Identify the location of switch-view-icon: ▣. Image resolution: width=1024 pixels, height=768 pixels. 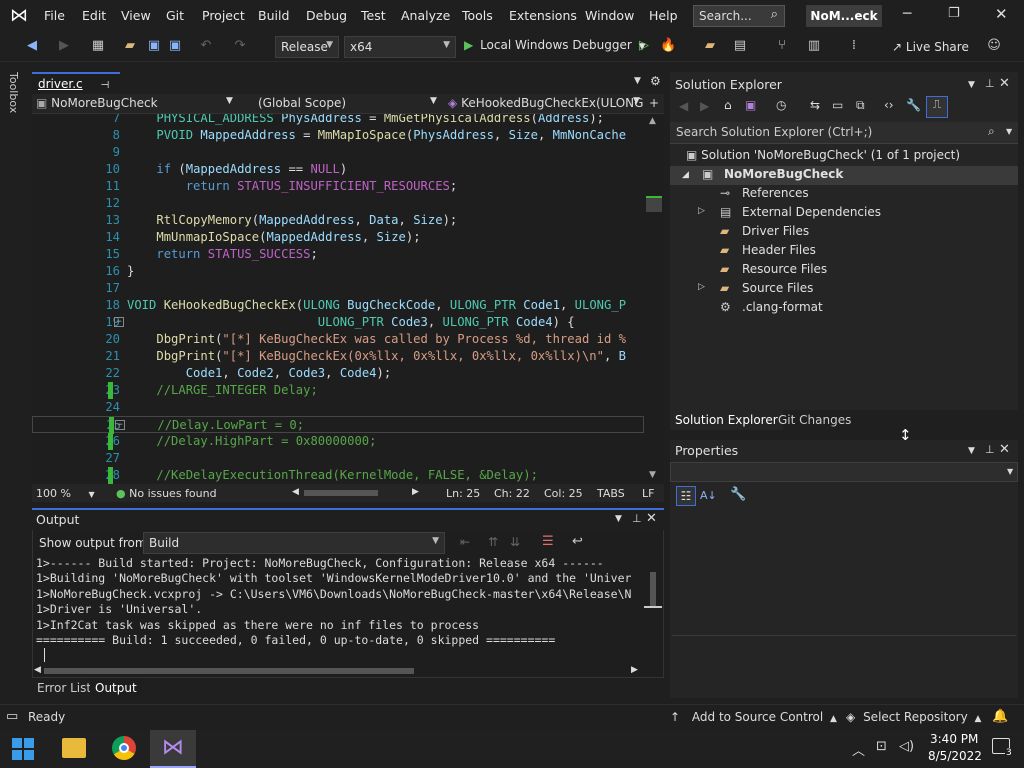
(750, 105).